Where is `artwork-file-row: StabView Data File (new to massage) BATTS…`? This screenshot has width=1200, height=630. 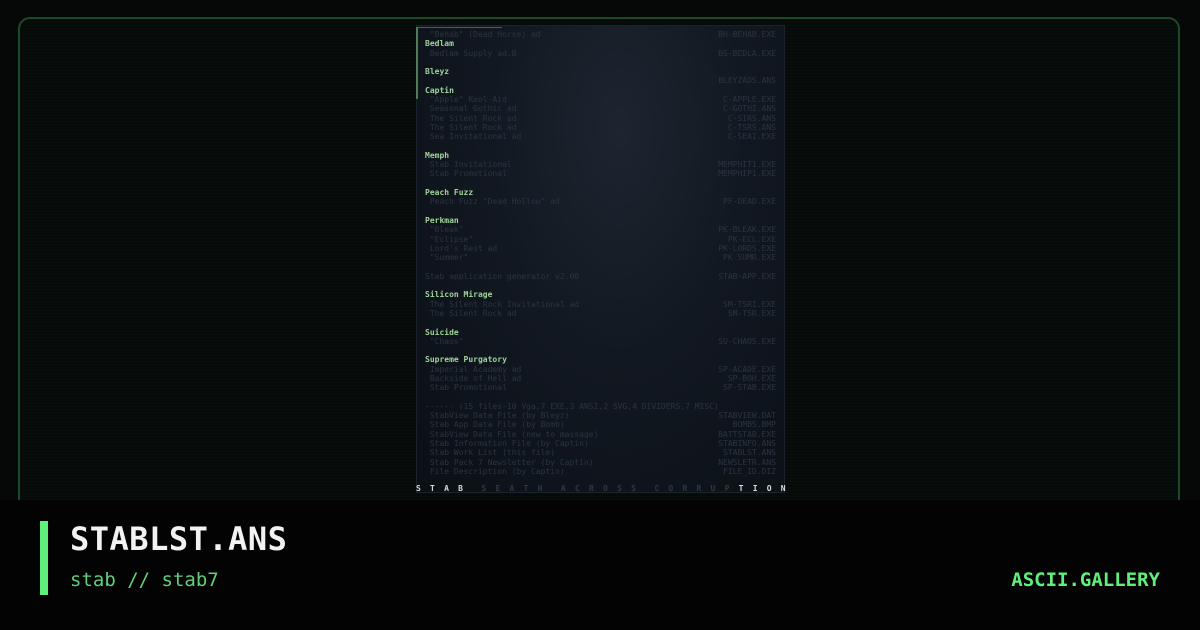 artwork-file-row: StabView Data File (new to massage) BATTS… is located at coordinates (600, 434).